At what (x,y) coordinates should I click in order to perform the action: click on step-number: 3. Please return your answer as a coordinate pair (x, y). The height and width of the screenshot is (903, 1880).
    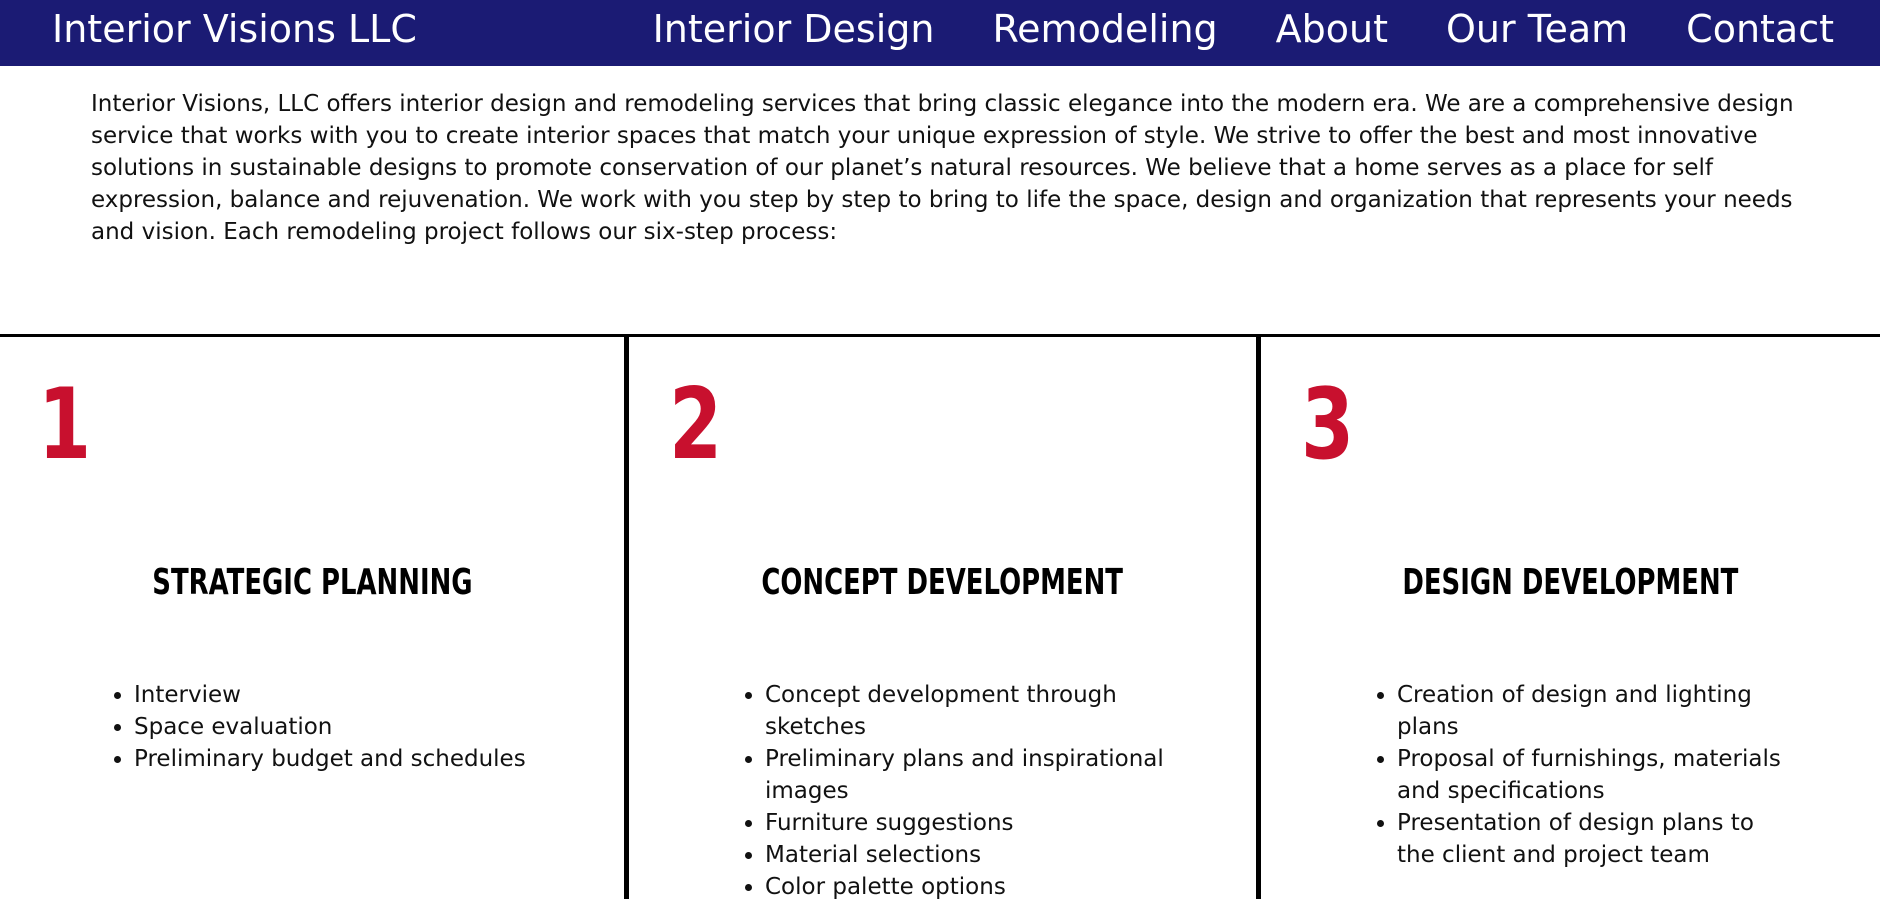
    Looking at the image, I should click on (1328, 425).